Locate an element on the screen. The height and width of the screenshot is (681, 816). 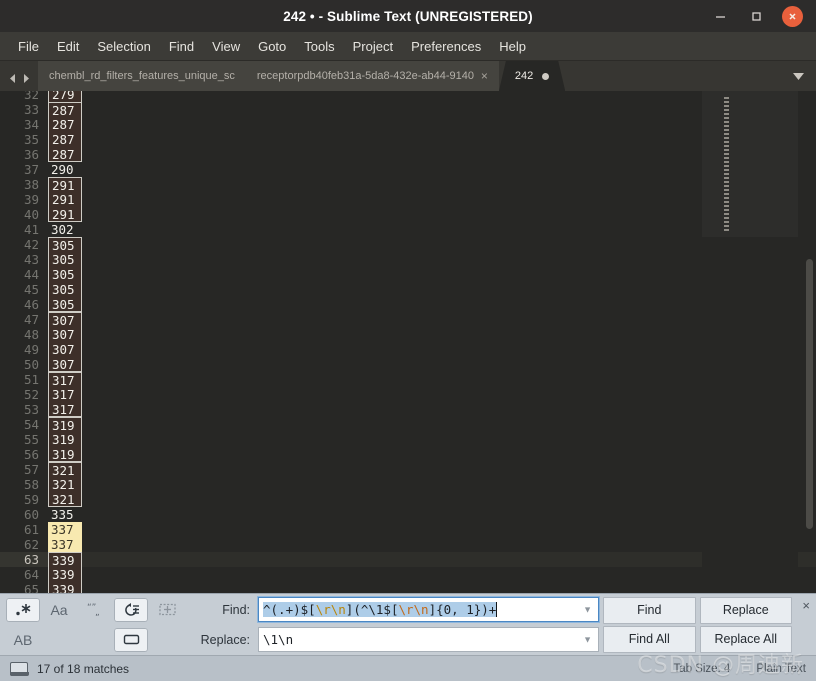
line-number: 37 is located at coordinates (31, 169).